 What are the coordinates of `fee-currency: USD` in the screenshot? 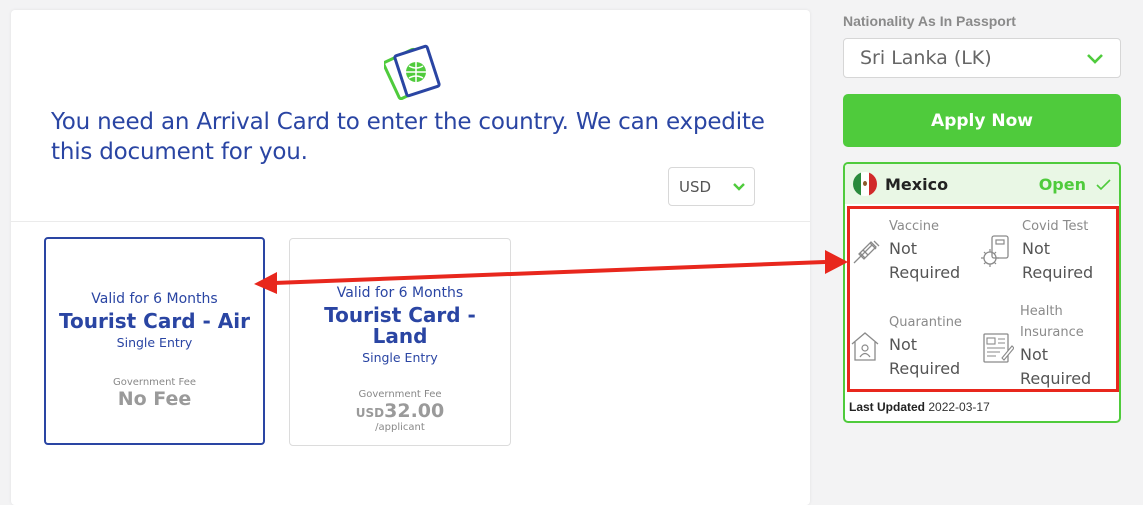 It's located at (370, 413).